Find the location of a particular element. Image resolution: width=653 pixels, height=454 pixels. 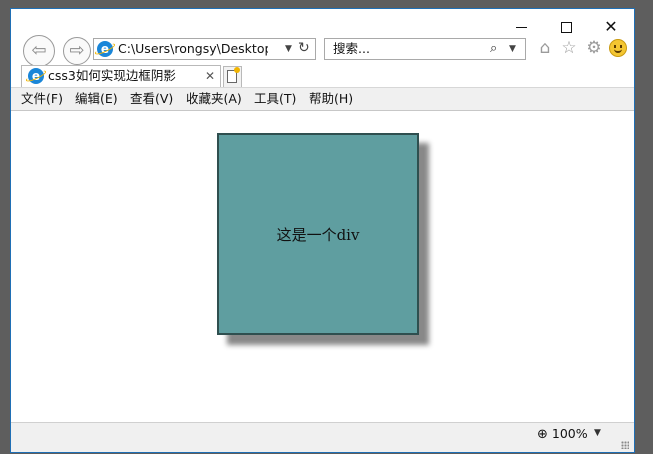

forward-button: ⇨ is located at coordinates (77, 51).